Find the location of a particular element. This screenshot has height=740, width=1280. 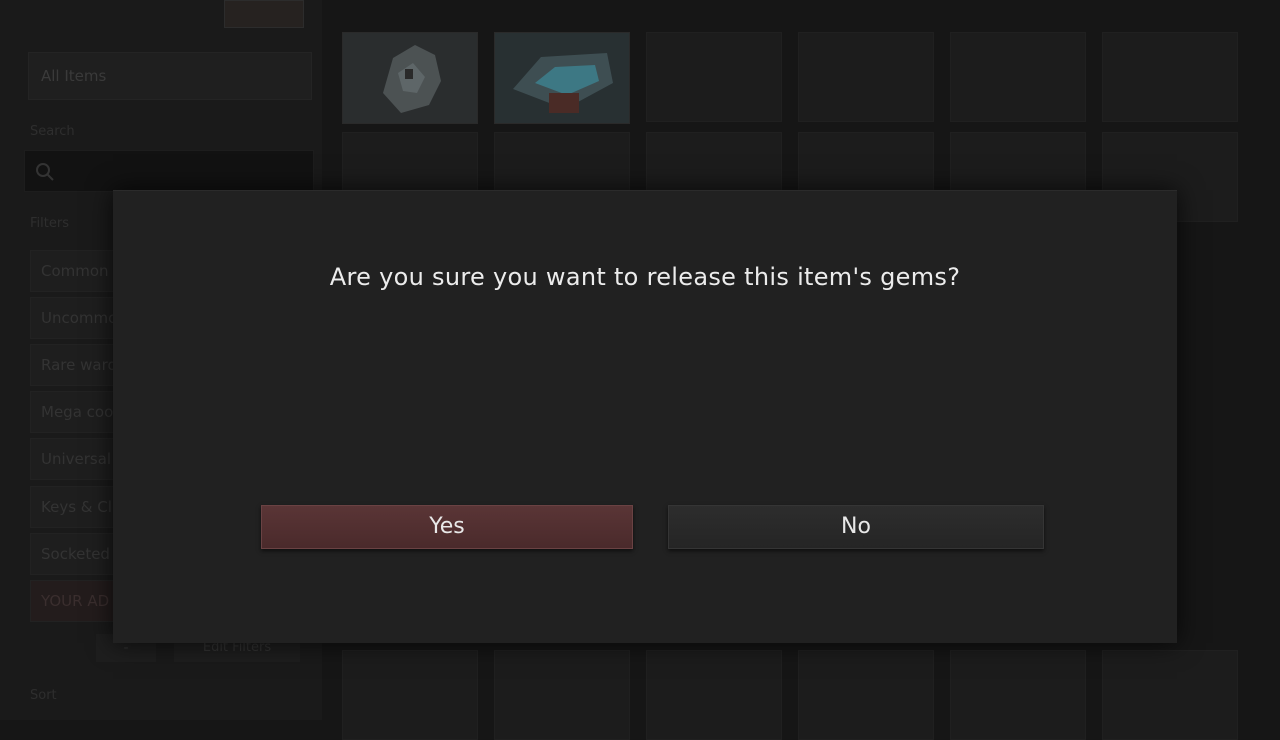

axe-item-icon is located at coordinates (562, 78).